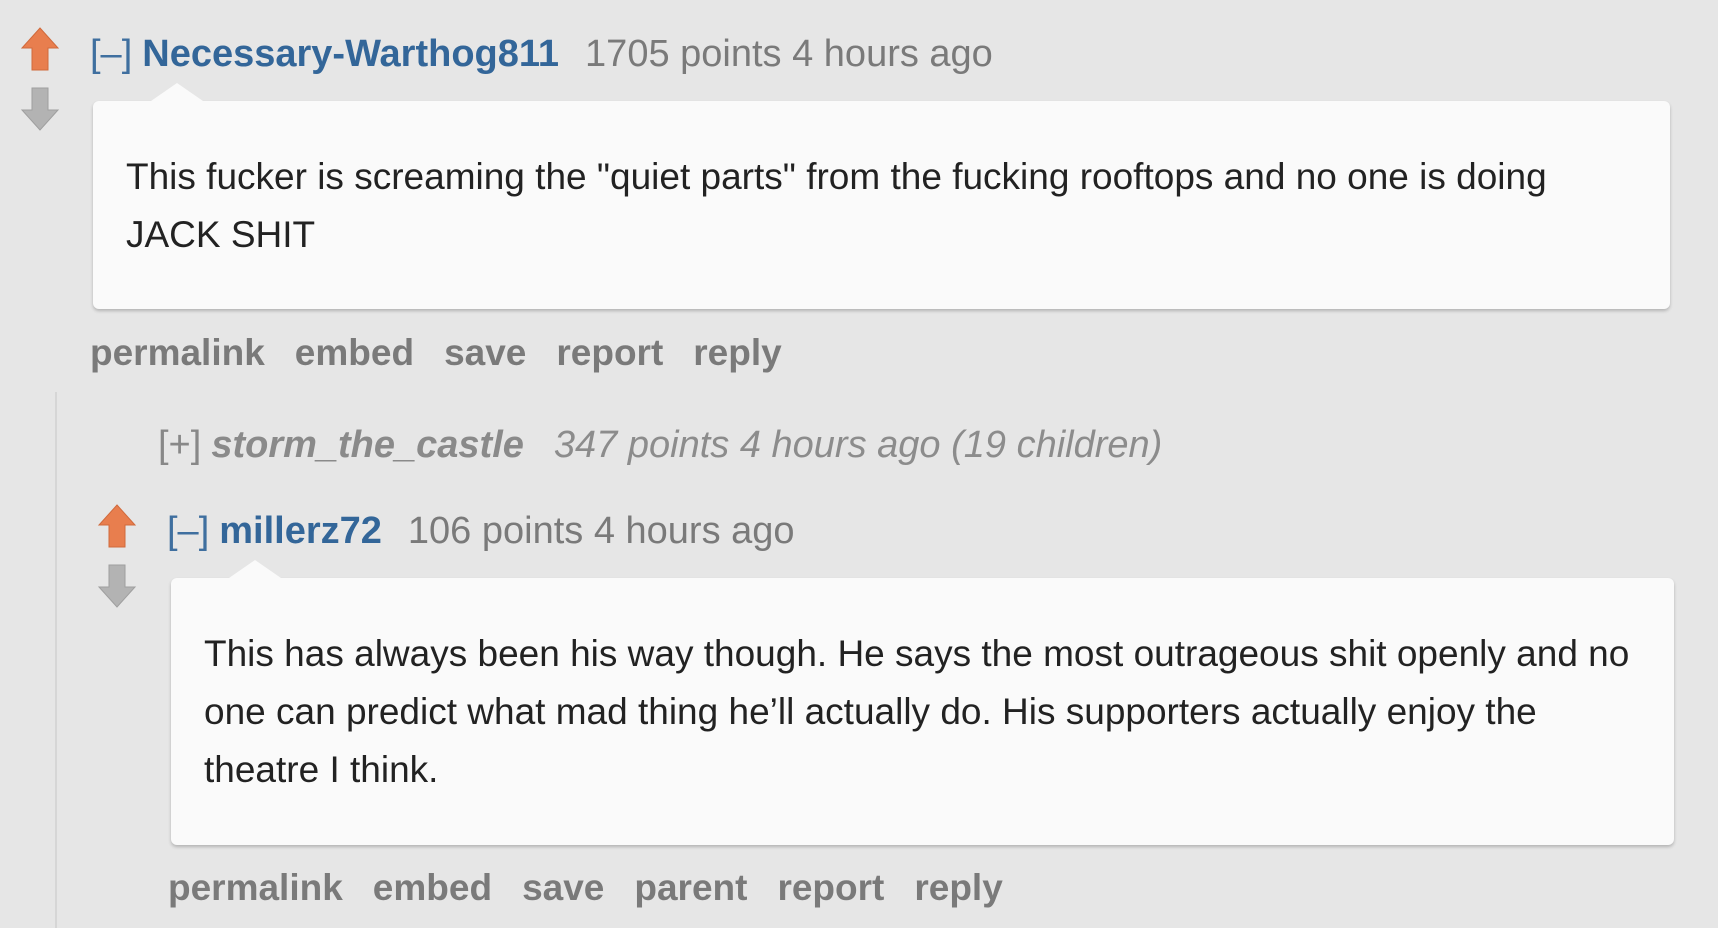  Describe the element at coordinates (188, 531) in the screenshot. I see `collapse-toggle: [–]` at that location.